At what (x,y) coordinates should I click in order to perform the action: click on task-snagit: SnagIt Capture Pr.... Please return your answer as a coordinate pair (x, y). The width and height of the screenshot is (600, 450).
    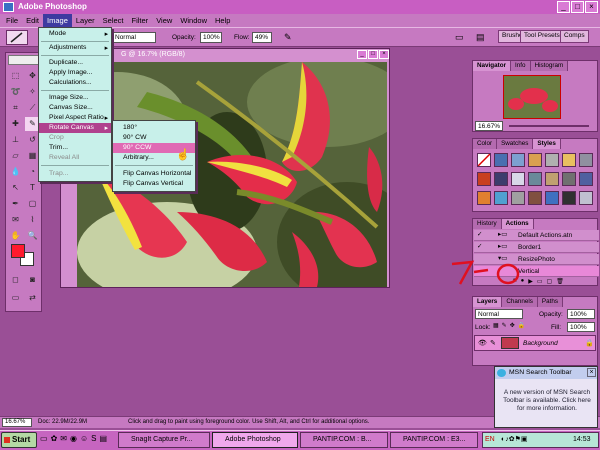
    Looking at the image, I should click on (164, 440).